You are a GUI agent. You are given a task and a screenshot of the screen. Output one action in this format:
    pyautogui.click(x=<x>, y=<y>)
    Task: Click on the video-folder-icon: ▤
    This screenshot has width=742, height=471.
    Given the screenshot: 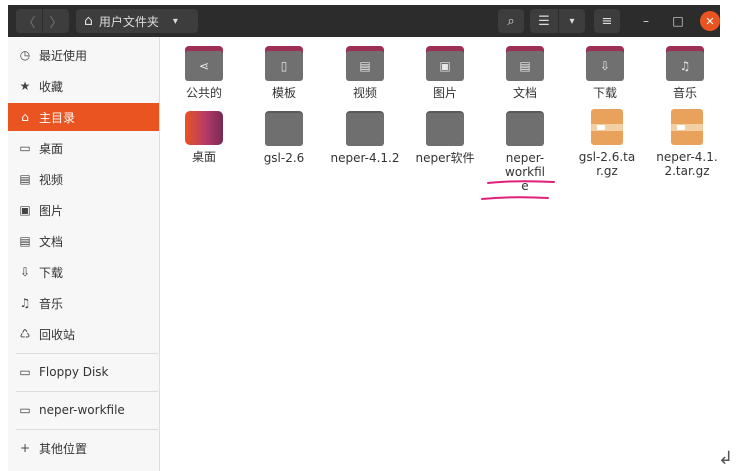 What is the action you would take?
    pyautogui.click(x=365, y=63)
    